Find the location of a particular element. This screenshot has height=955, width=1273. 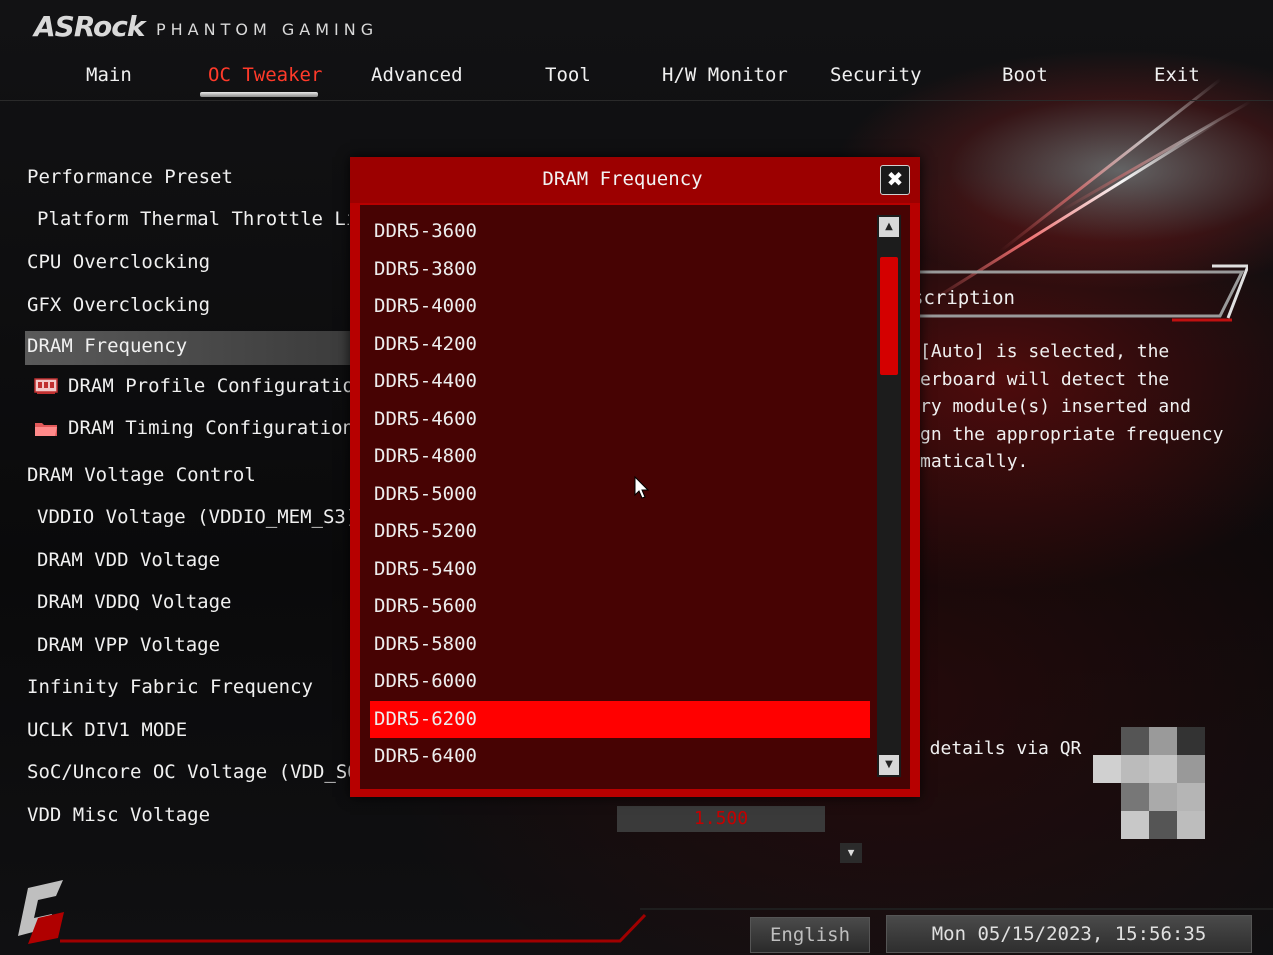

qr-code-image is located at coordinates (1149, 783).